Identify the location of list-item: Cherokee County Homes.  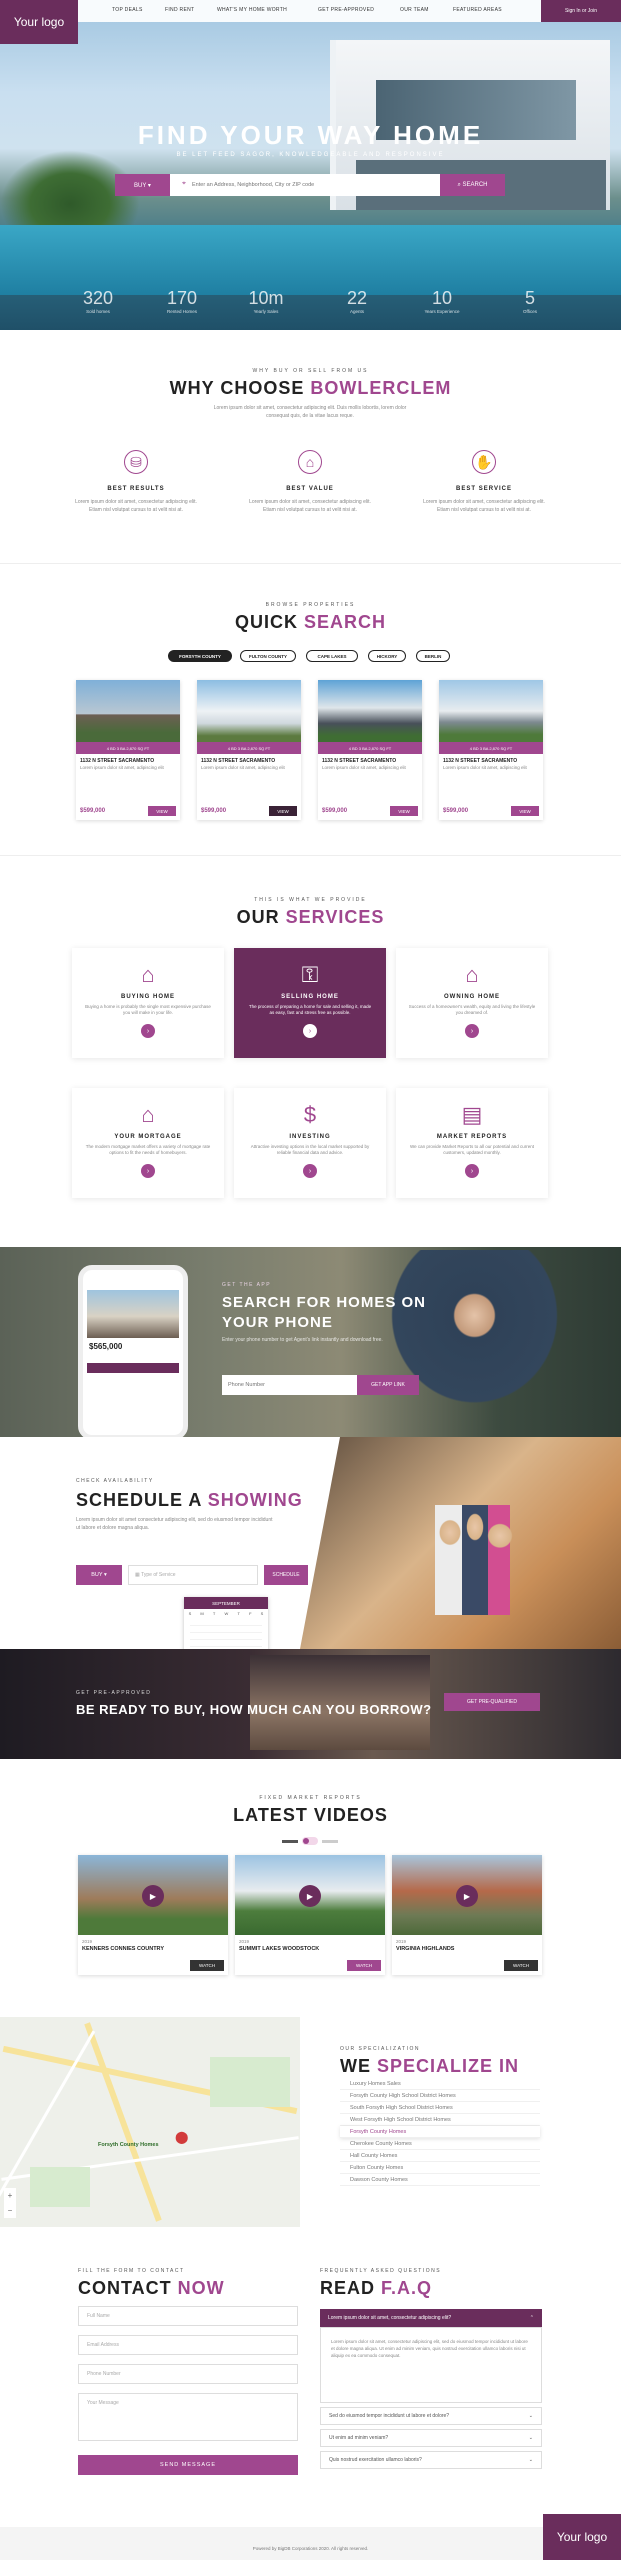
(440, 2144).